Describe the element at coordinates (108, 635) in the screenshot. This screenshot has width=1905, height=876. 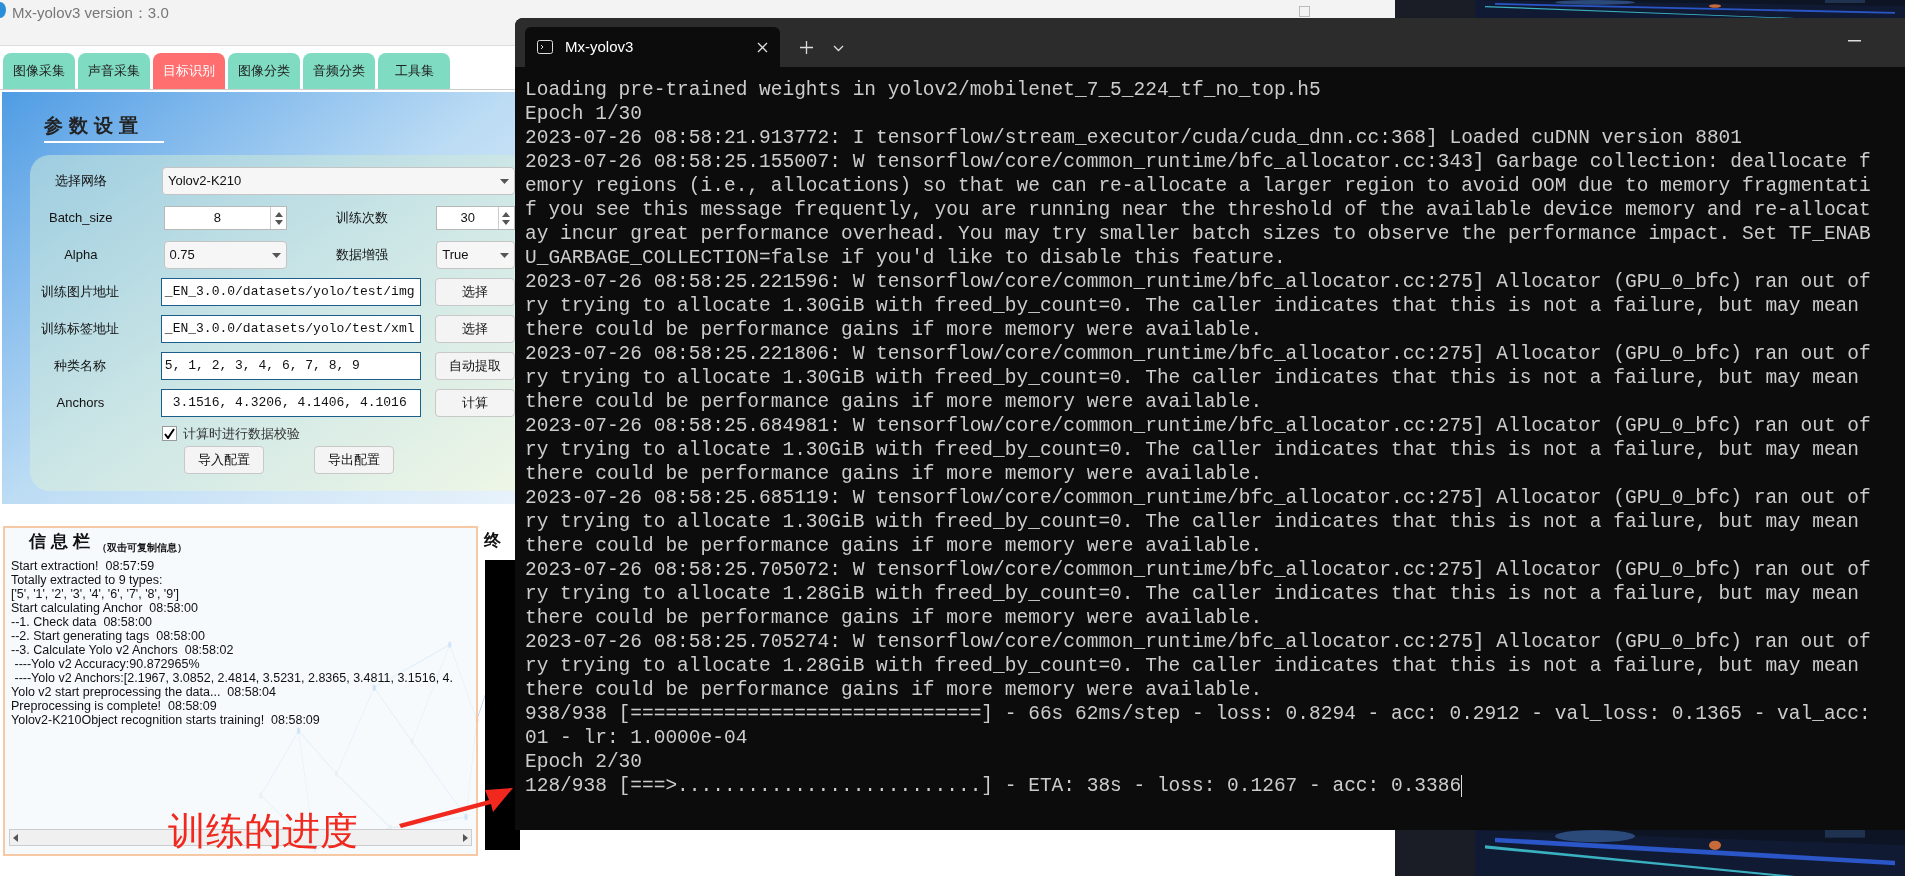
I see `log-line: --2. Start generating tags 08:58:00` at that location.